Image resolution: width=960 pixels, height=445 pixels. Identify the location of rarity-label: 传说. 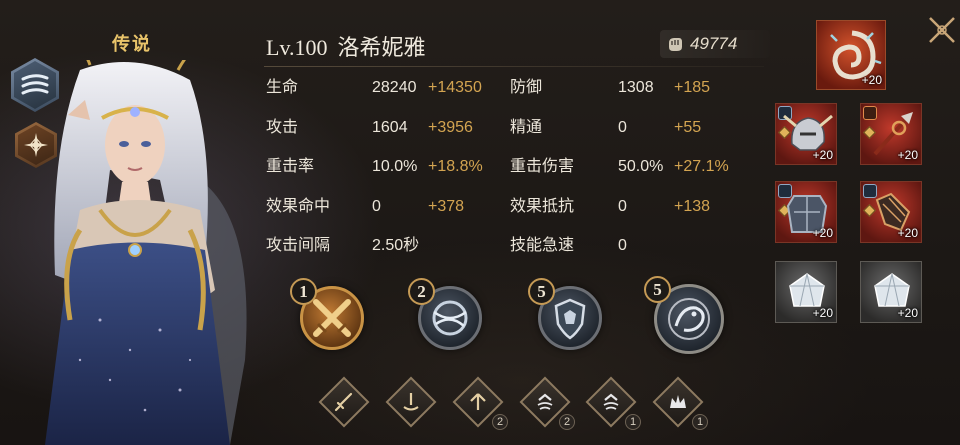
(132, 44).